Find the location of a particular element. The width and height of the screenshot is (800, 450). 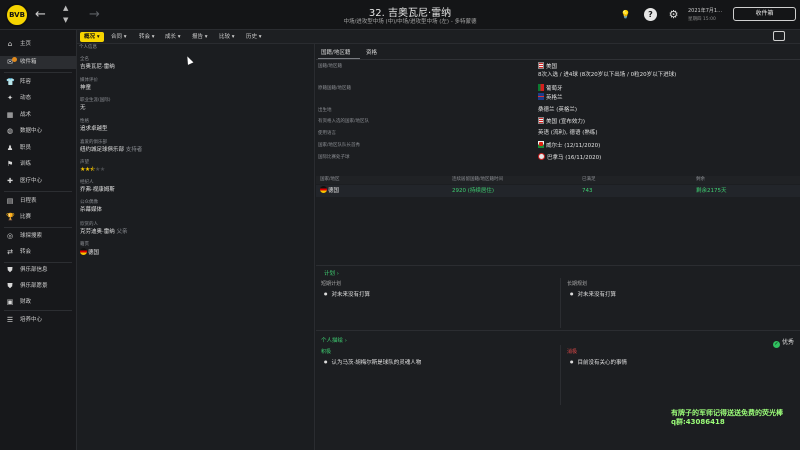

sidebar-item-squad: 👕 阵容 is located at coordinates (38, 82).